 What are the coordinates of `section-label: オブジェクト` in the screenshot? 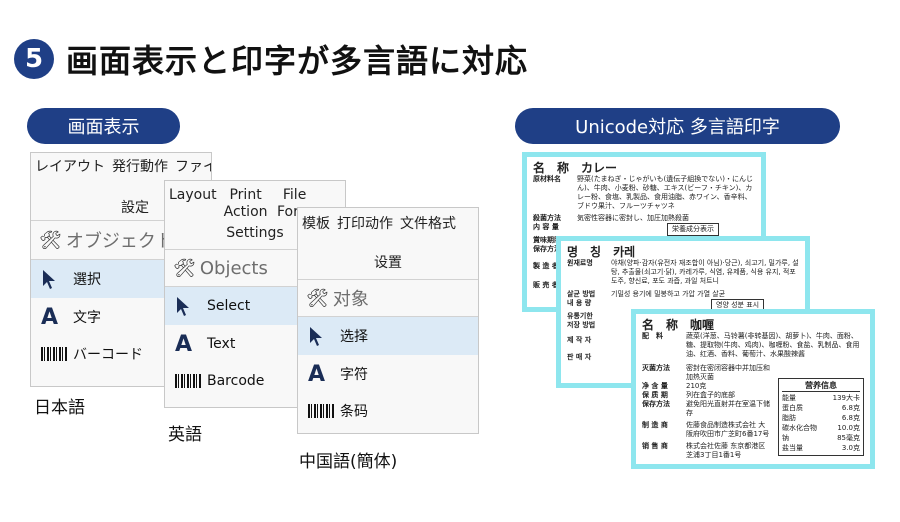 It's located at (119, 241).